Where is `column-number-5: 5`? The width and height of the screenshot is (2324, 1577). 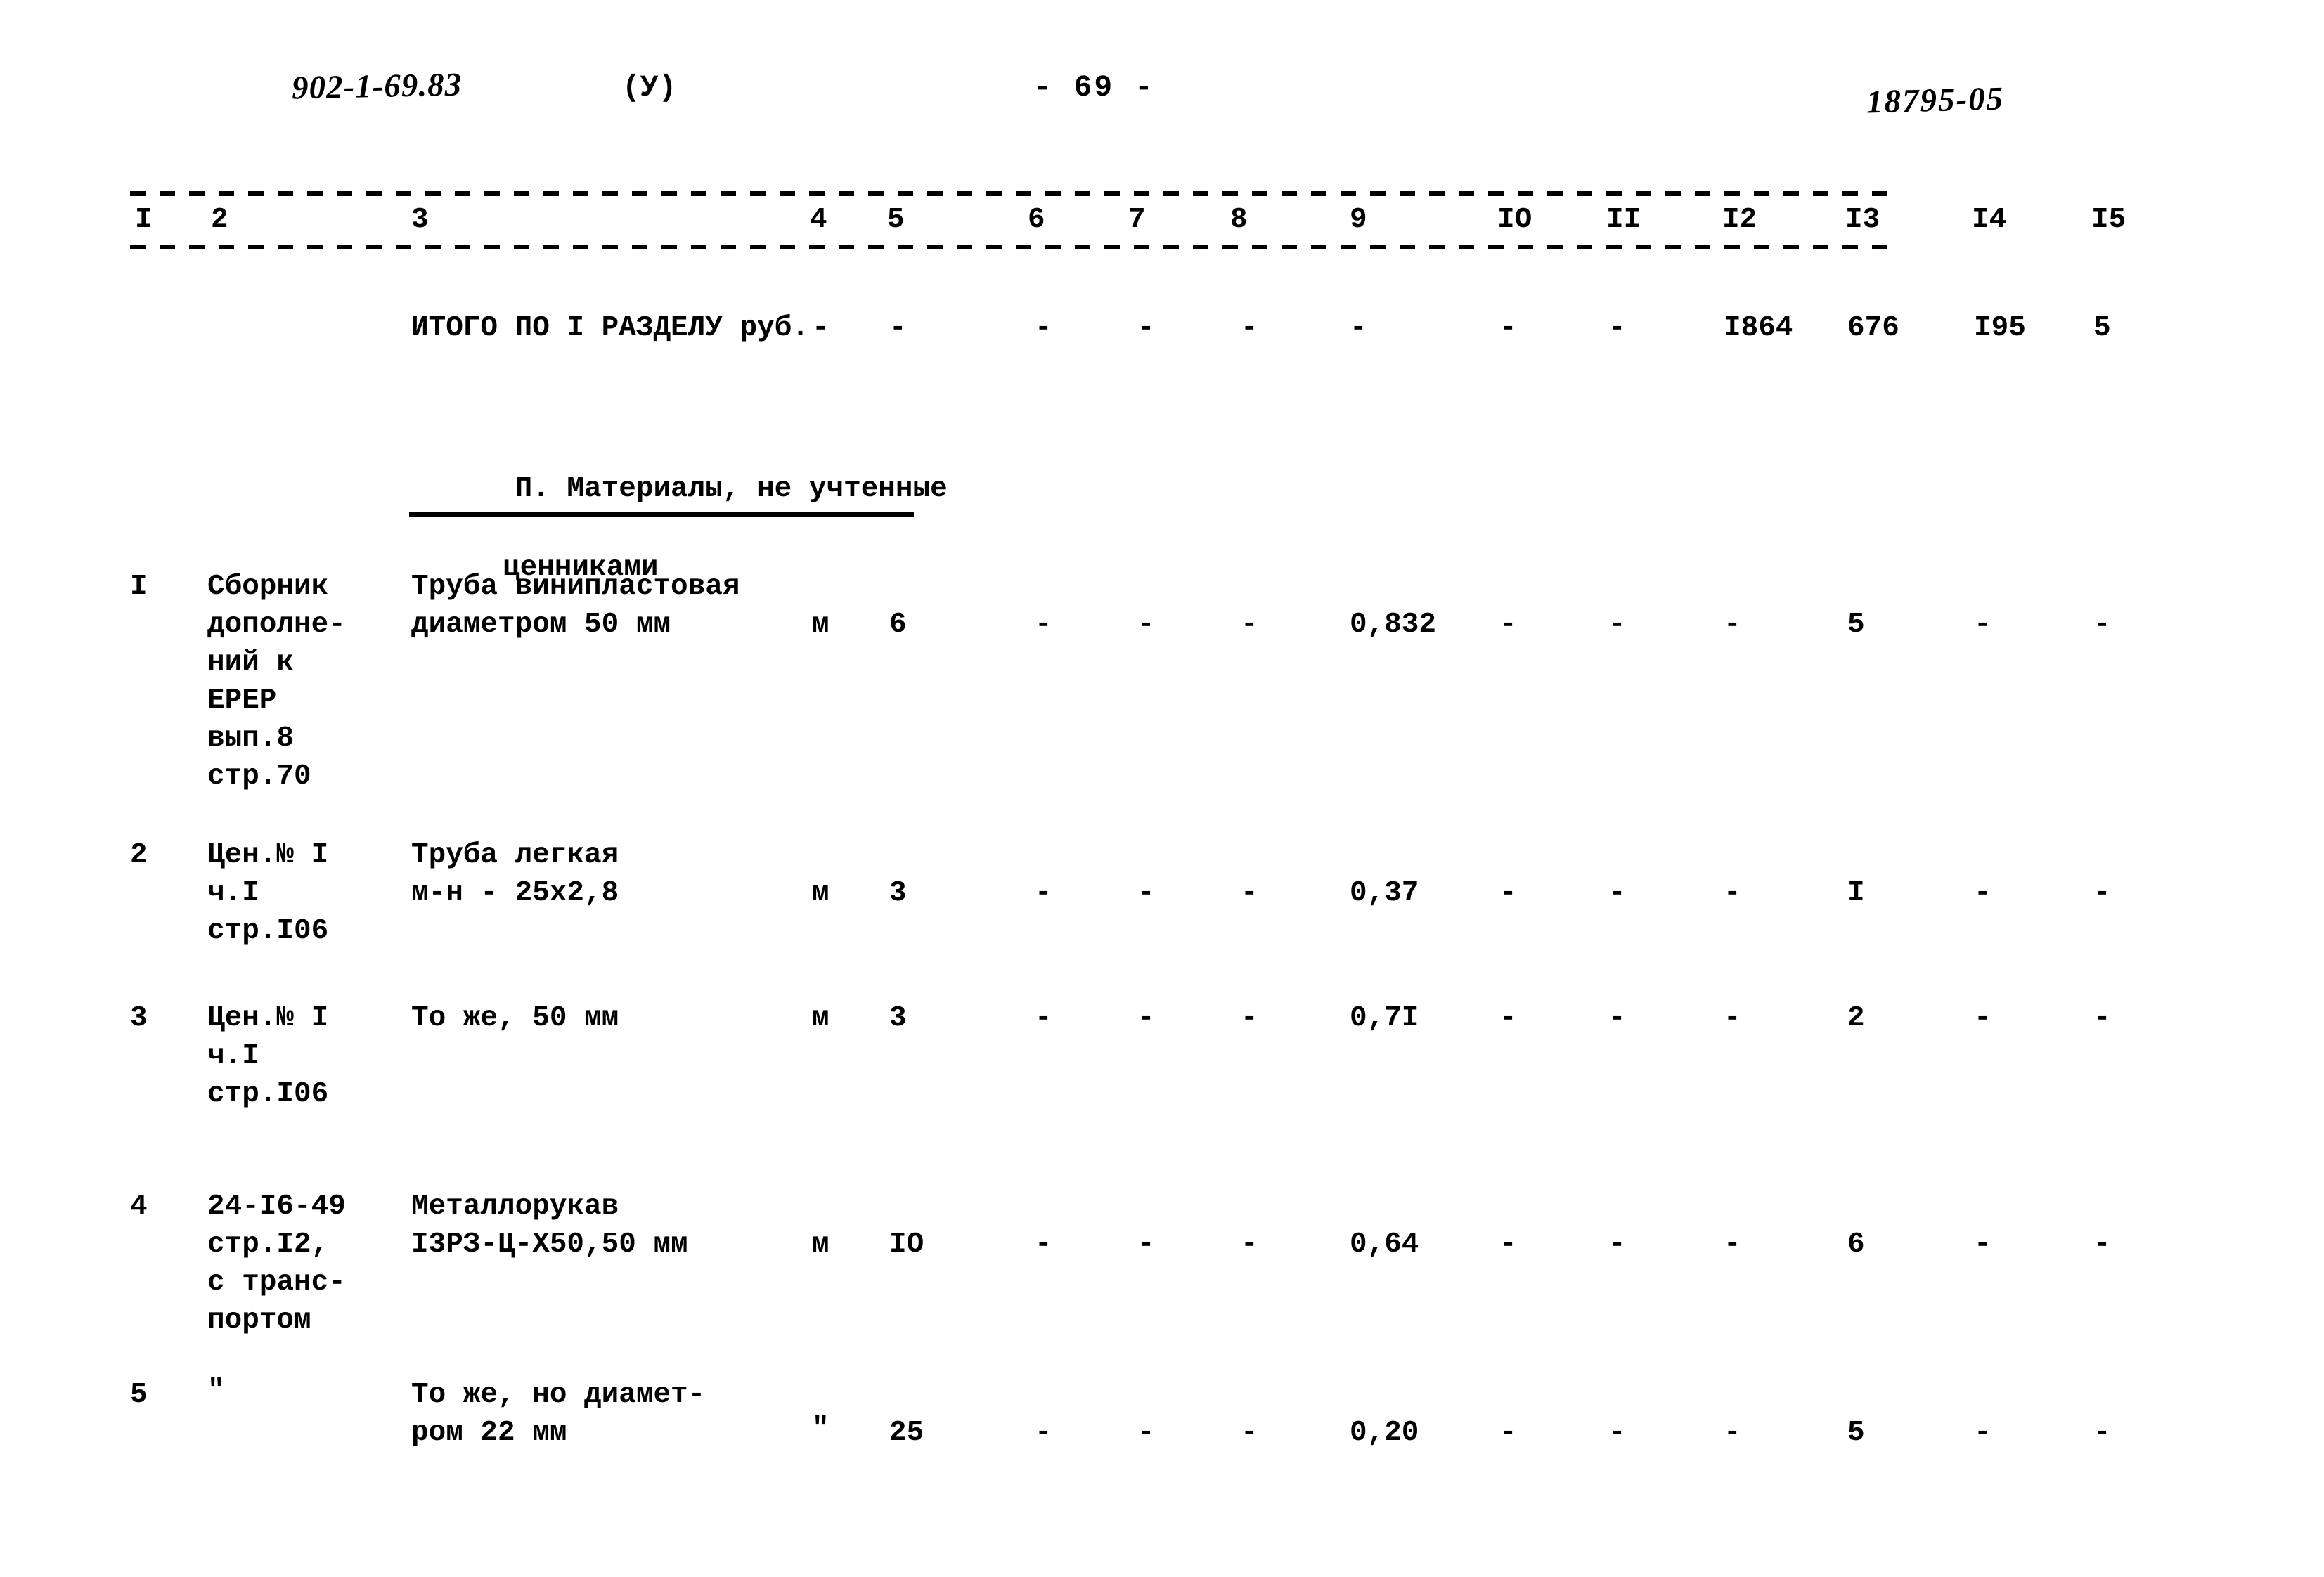
column-number-5: 5 is located at coordinates (896, 220).